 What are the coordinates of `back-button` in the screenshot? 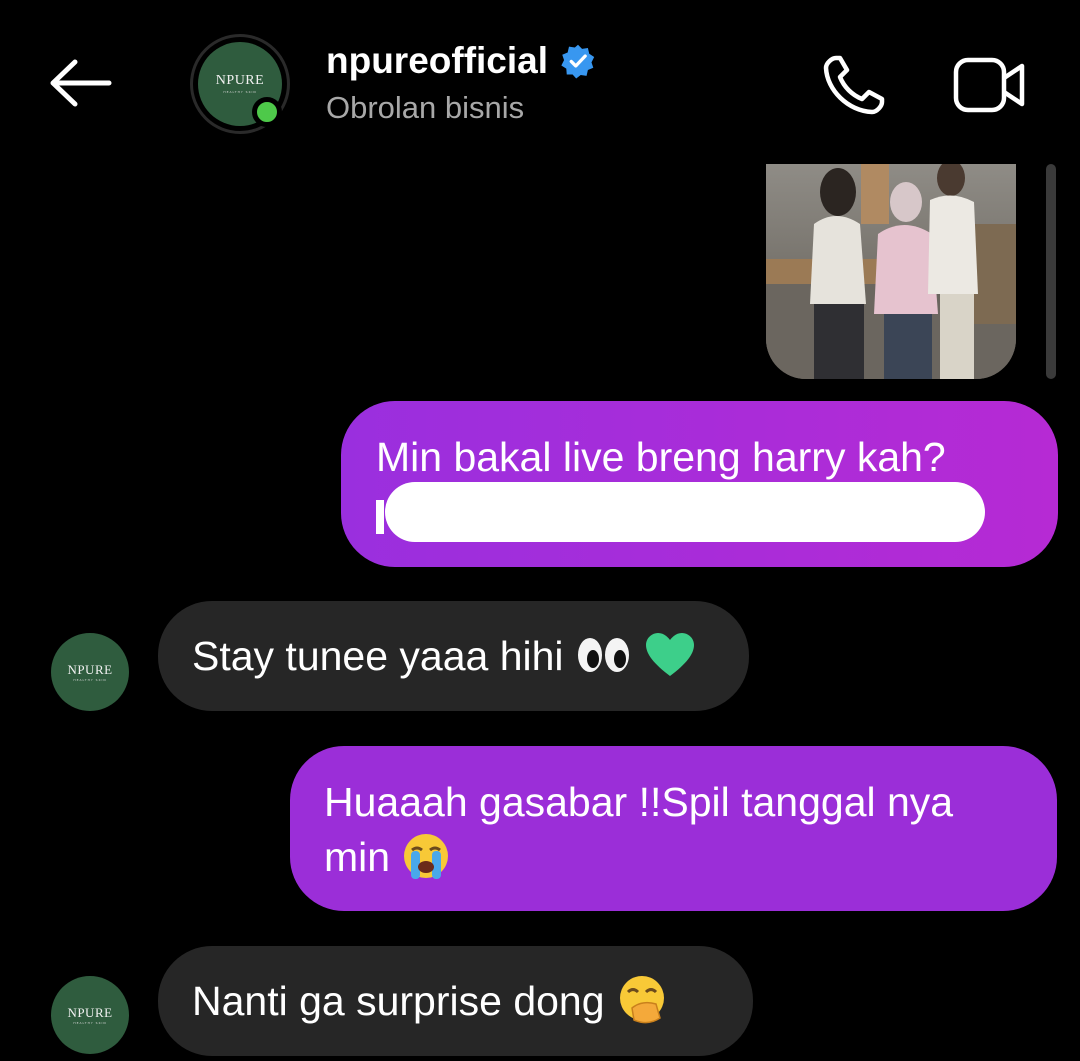 It's located at (80, 83).